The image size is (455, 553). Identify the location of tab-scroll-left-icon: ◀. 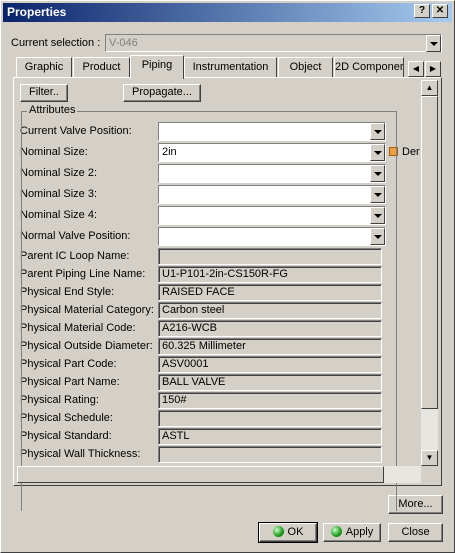
(416, 69).